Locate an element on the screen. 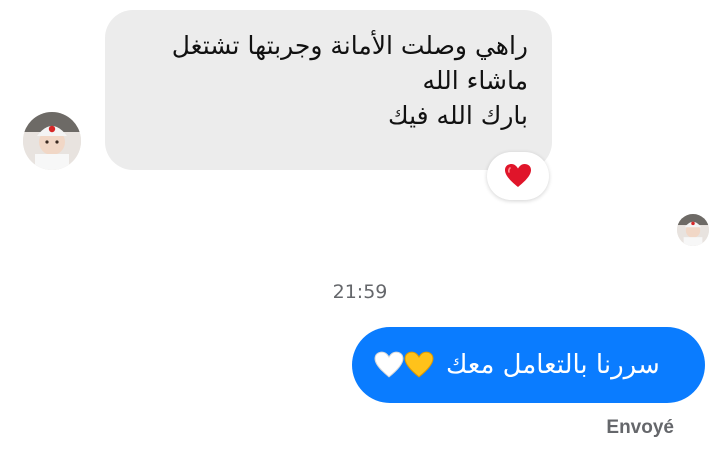 This screenshot has height=466, width=720. yellow-heart-icon is located at coordinates (419, 364).